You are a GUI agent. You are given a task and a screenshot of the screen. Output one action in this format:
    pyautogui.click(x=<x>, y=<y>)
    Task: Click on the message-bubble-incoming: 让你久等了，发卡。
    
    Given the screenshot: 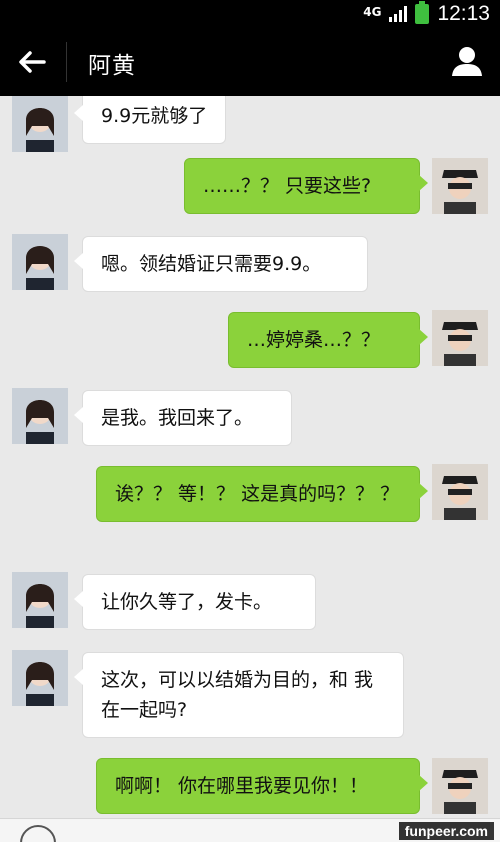 What is the action you would take?
    pyautogui.click(x=195, y=602)
    